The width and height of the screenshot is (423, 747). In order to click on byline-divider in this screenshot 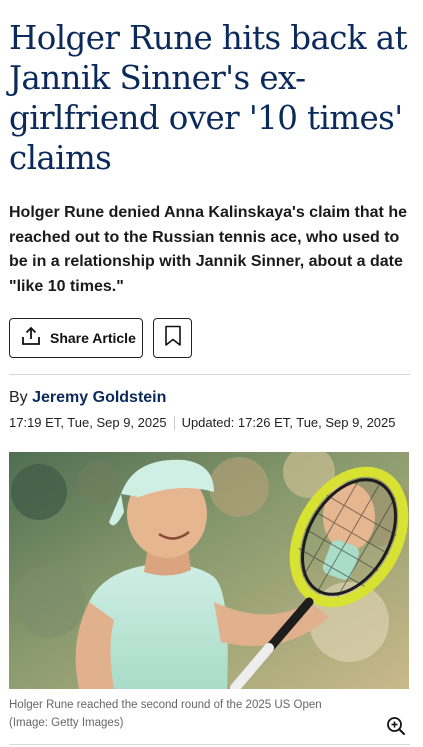, I will do `click(209, 374)`.